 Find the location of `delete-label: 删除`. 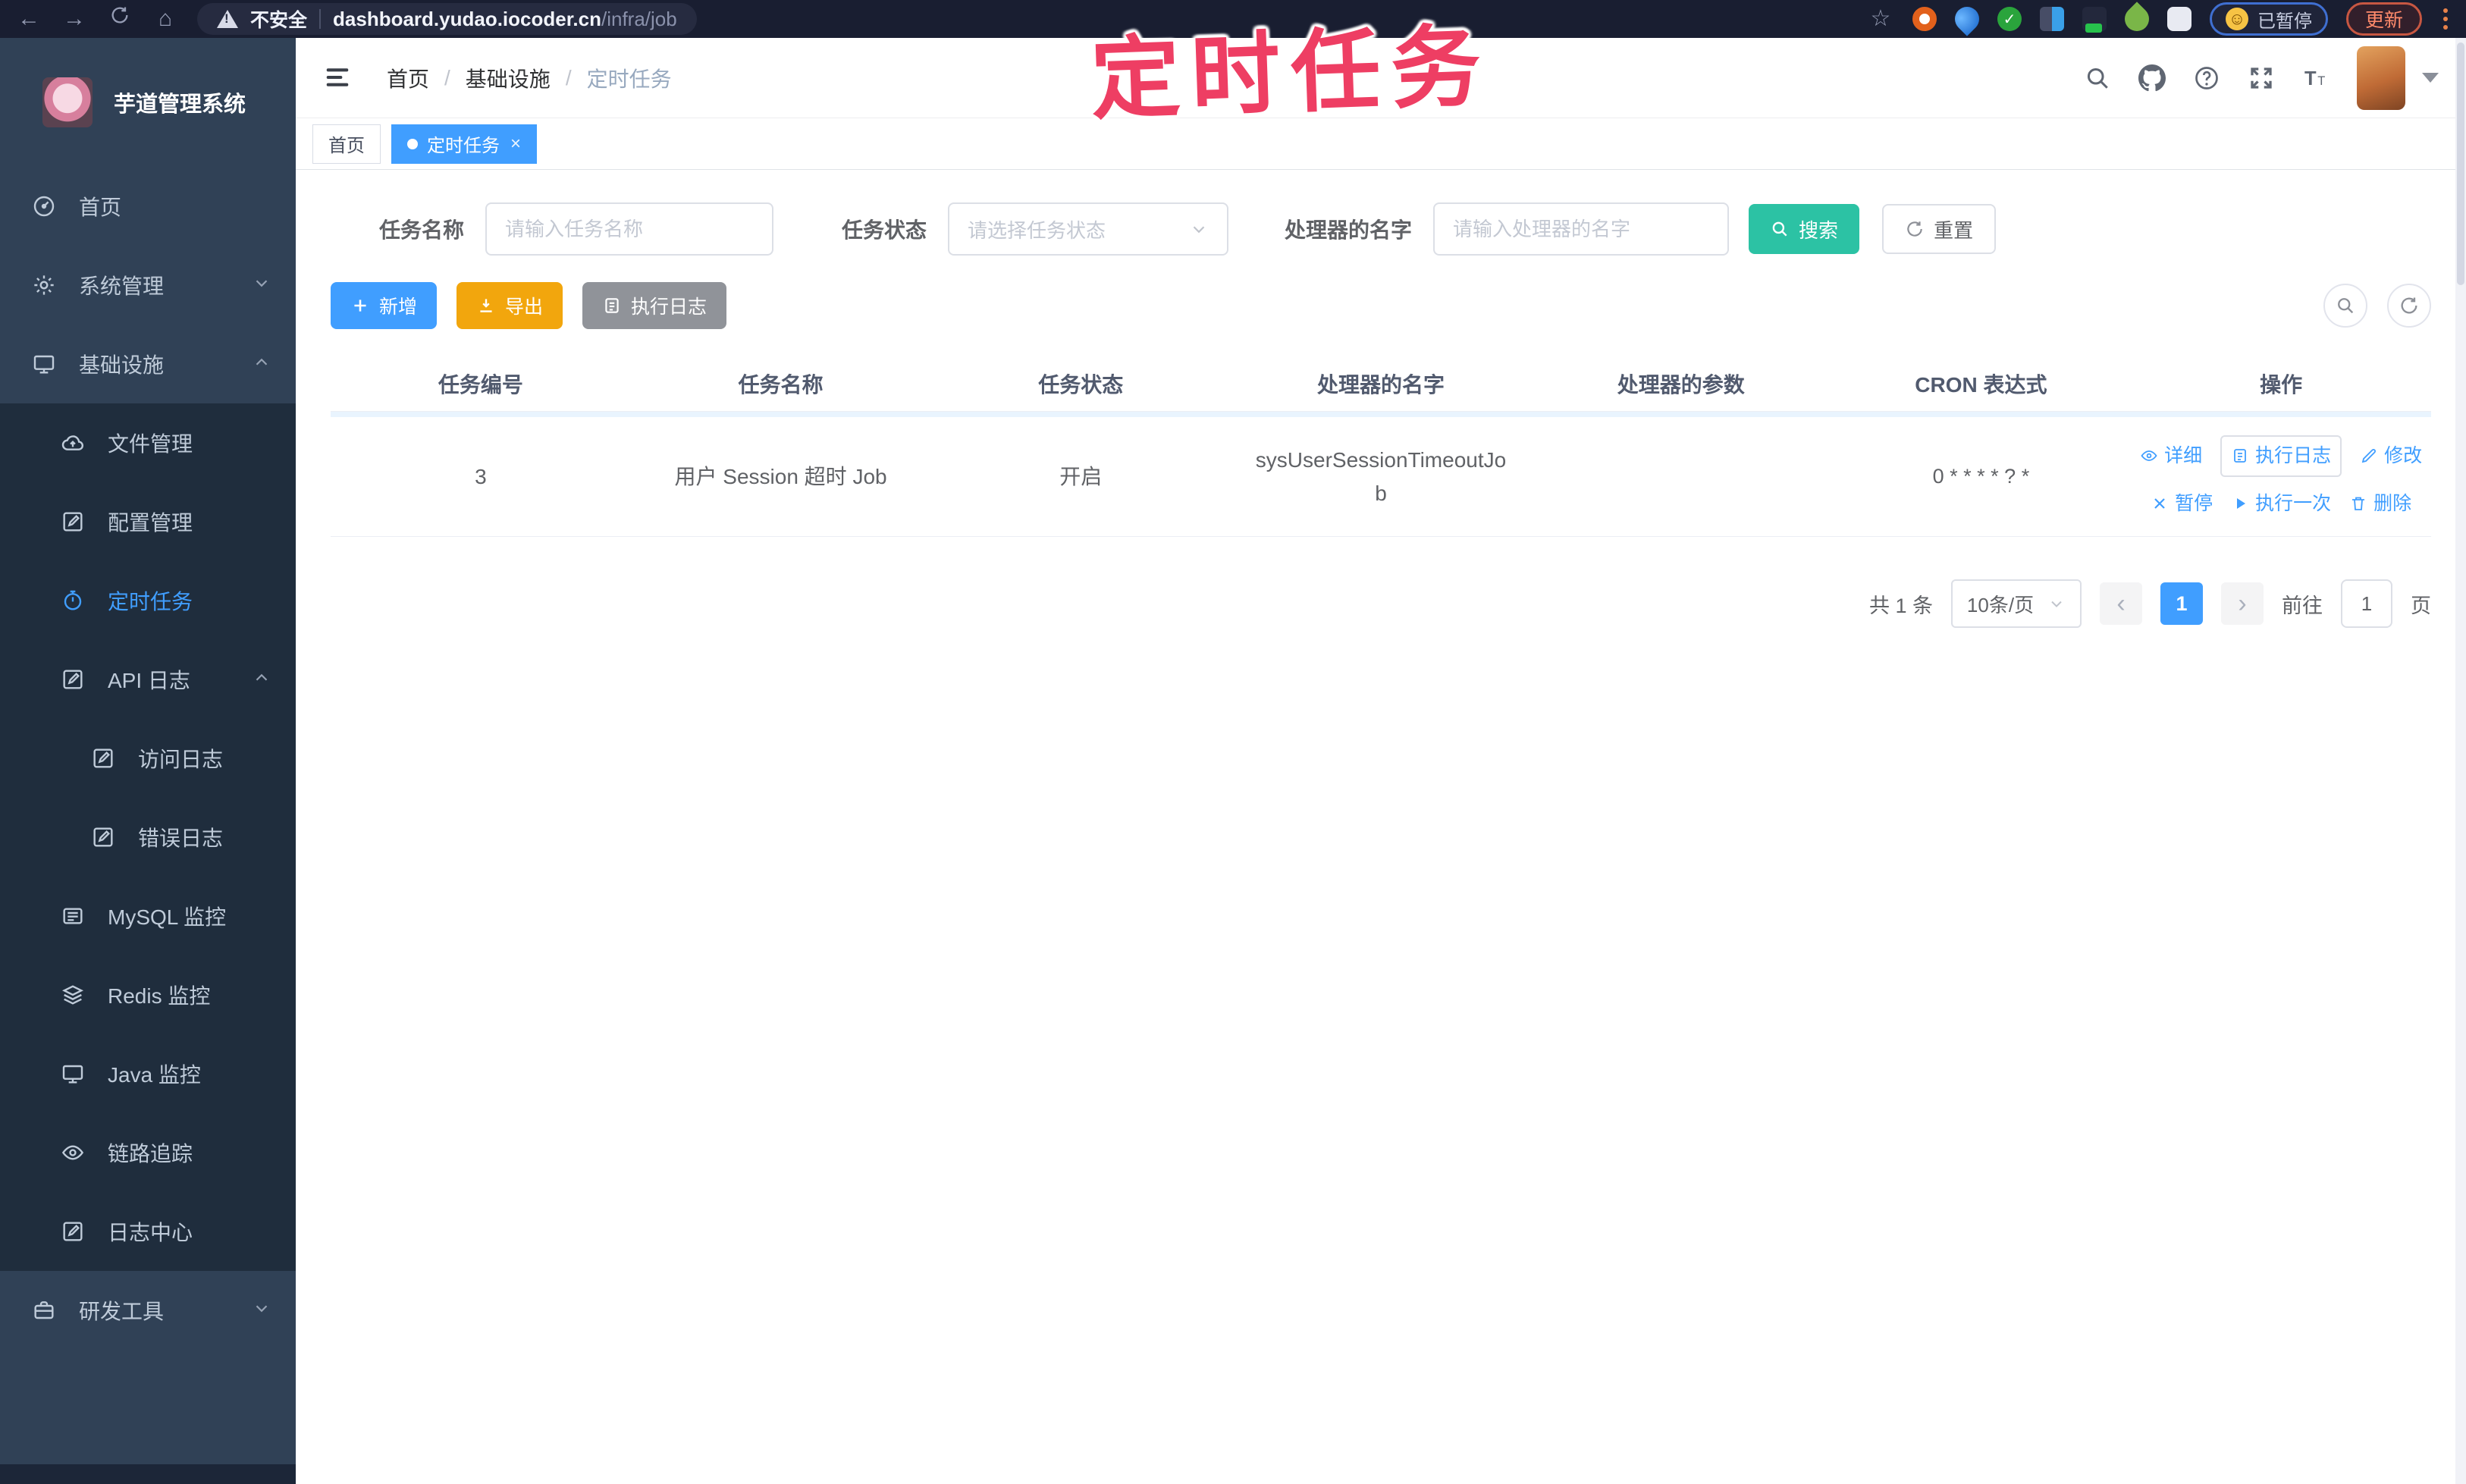

delete-label: 删除 is located at coordinates (2392, 503).